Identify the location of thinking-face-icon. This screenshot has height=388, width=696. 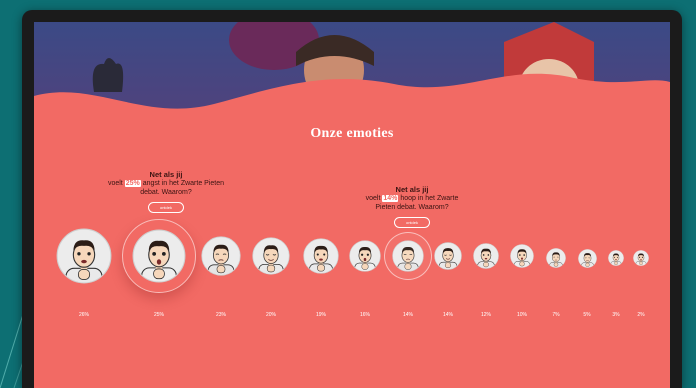
(522, 256).